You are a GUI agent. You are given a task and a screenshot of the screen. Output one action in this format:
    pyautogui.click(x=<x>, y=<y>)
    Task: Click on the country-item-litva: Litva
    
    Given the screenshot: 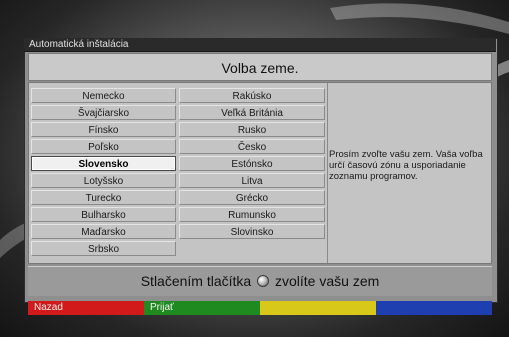 What is the action you would take?
    pyautogui.click(x=252, y=180)
    